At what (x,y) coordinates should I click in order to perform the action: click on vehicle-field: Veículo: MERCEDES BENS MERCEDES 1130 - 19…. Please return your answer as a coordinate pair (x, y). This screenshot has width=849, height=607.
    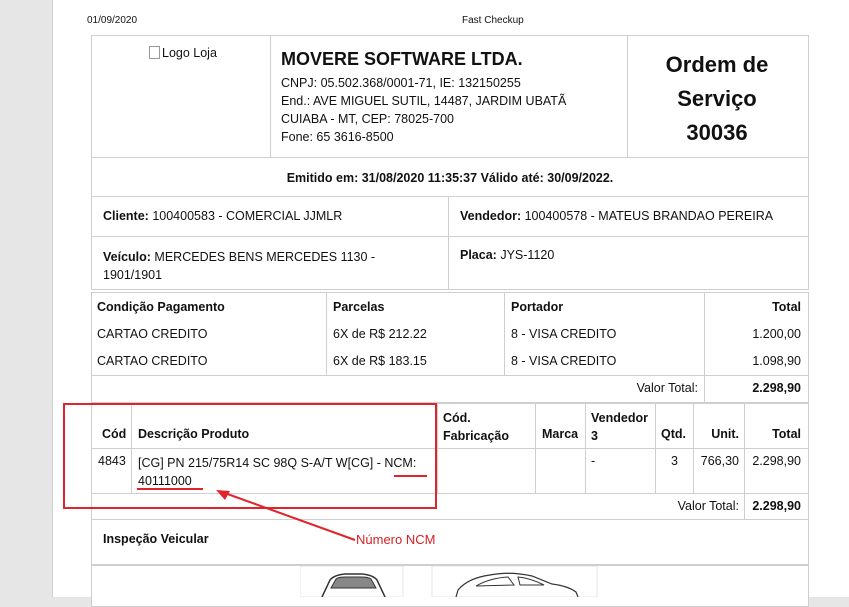
    Looking at the image, I should click on (239, 266).